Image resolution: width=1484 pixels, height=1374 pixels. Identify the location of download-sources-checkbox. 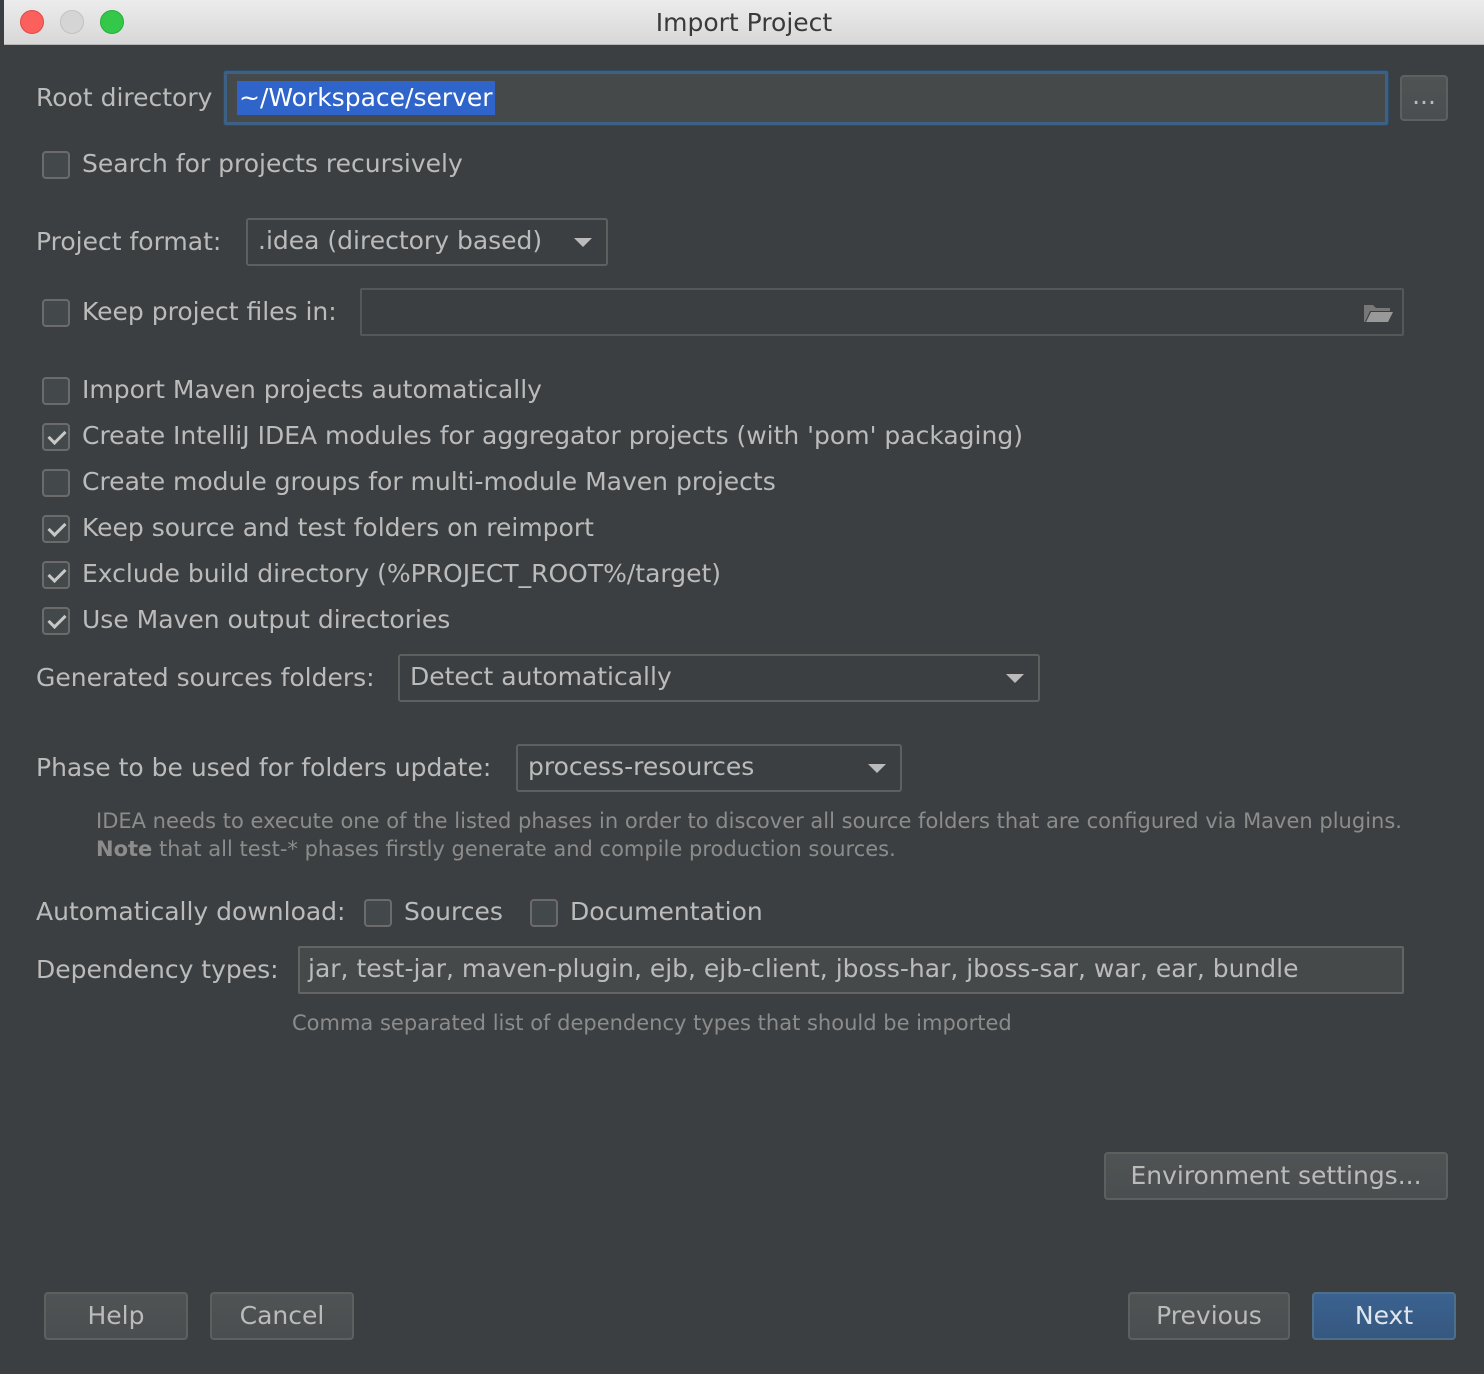
(378, 913).